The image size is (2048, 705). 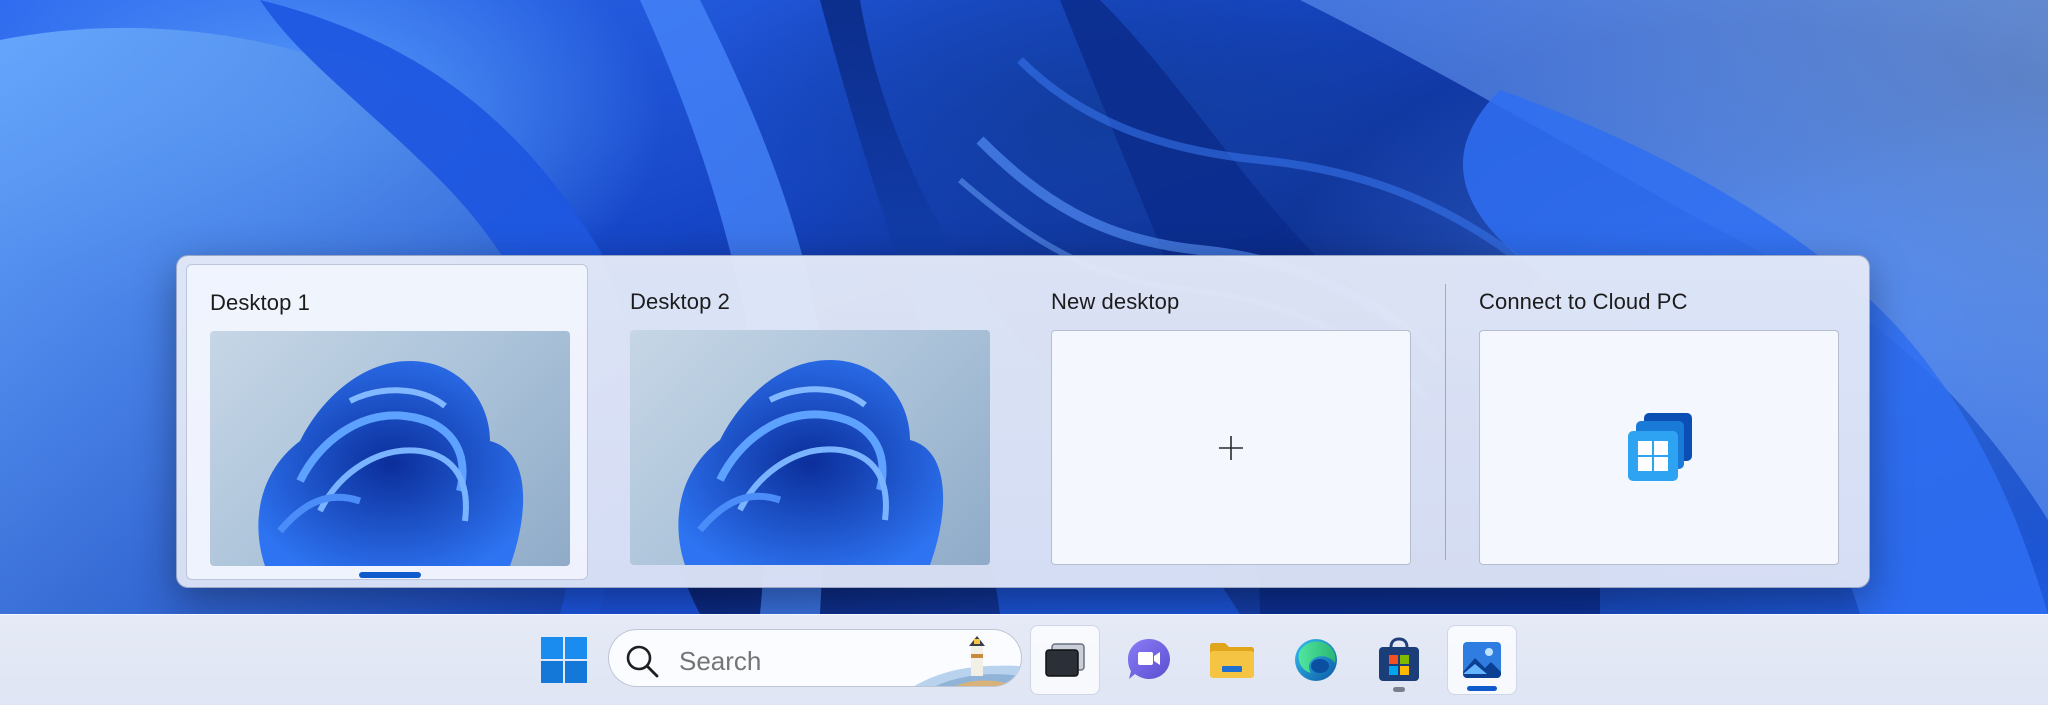 I want to click on active-app-indicator, so click(x=1482, y=688).